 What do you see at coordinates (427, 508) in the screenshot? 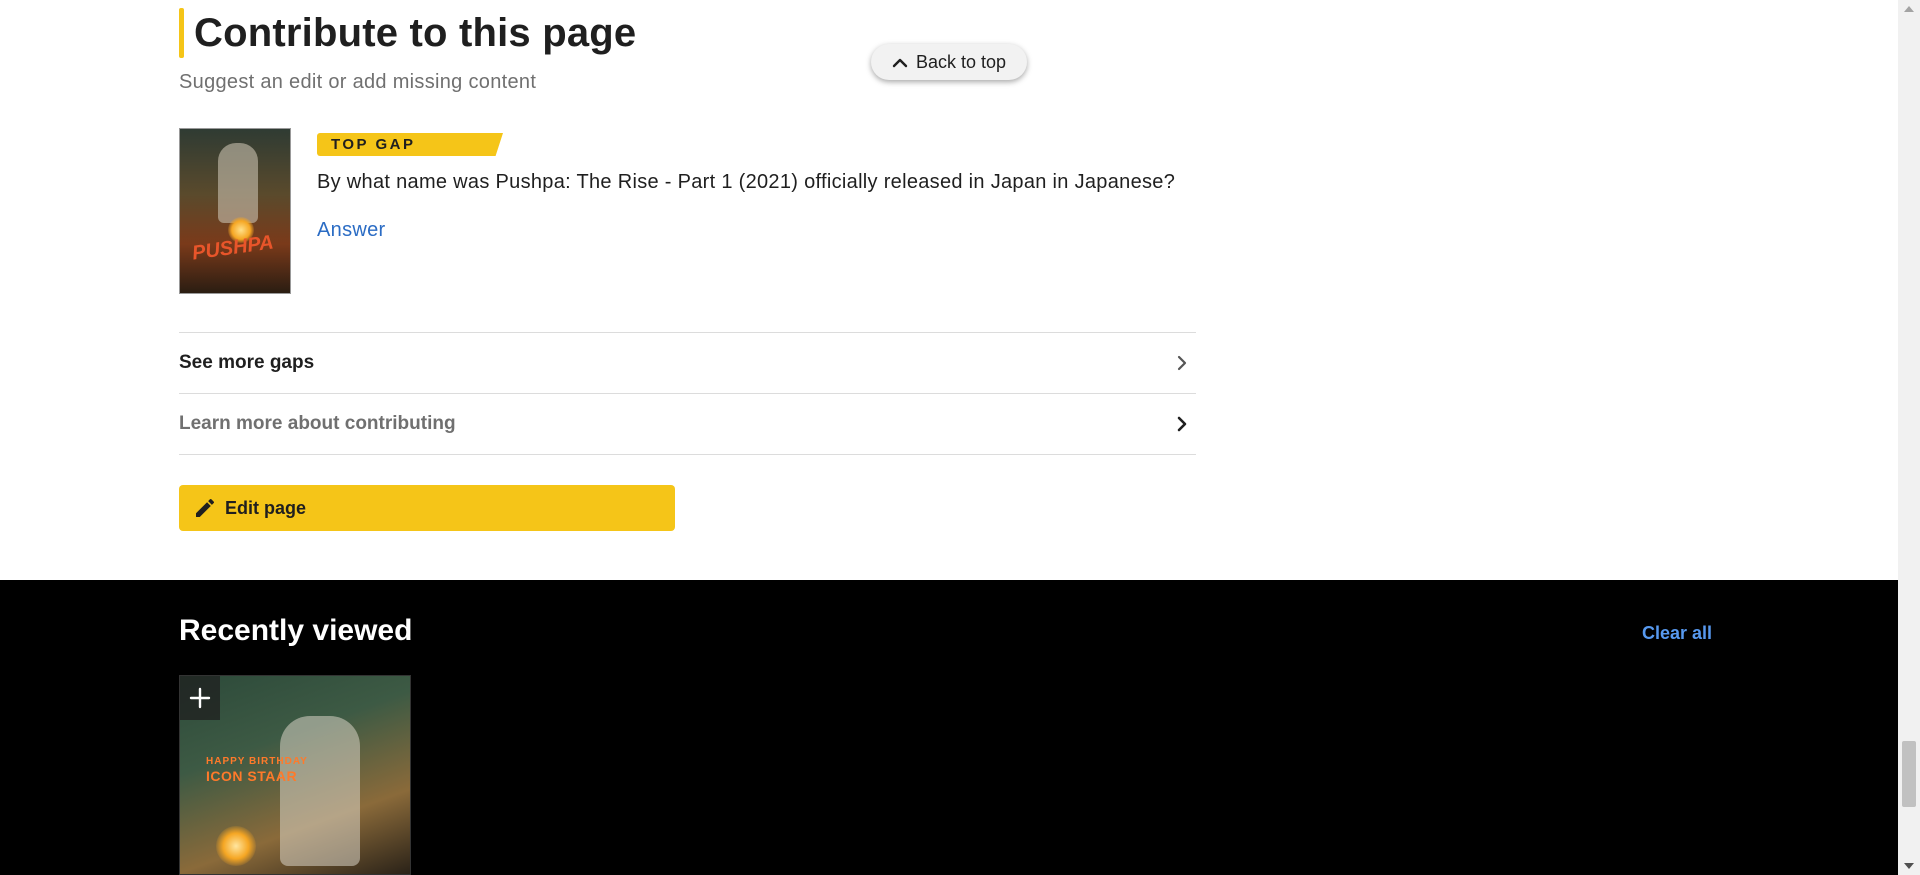
I see `edit-page-button: Edit page` at bounding box center [427, 508].